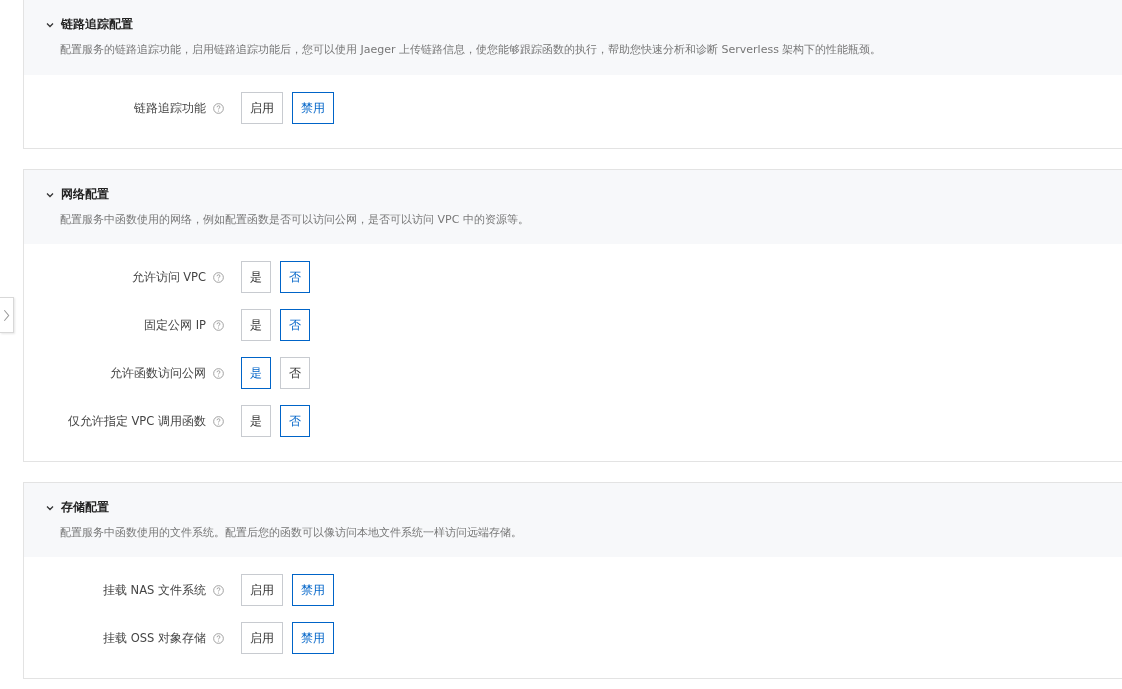 The height and width of the screenshot is (689, 1122). I want to click on section-description: 配置服务中函数使用的文件系统。配置后您的函数可以像访问本地文件系统一样访问远端存储。, so click(291, 532).